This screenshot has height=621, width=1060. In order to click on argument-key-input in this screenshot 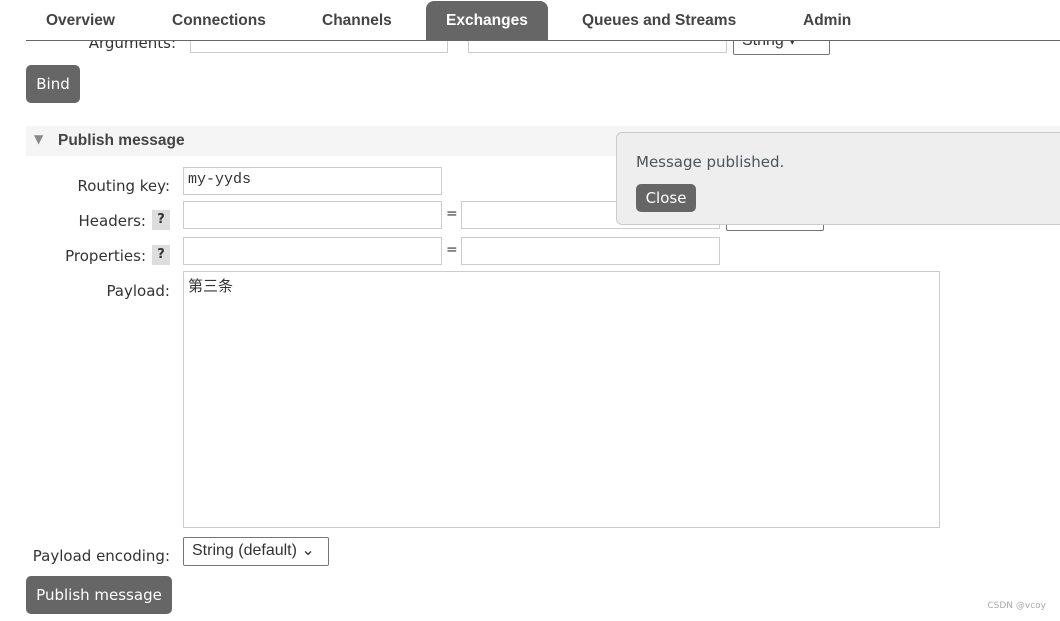, I will do `click(319, 47)`.